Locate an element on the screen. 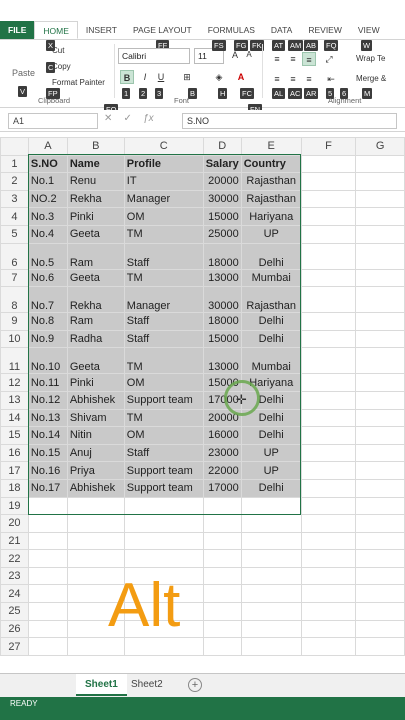  cell: No.1 is located at coordinates (47, 181).